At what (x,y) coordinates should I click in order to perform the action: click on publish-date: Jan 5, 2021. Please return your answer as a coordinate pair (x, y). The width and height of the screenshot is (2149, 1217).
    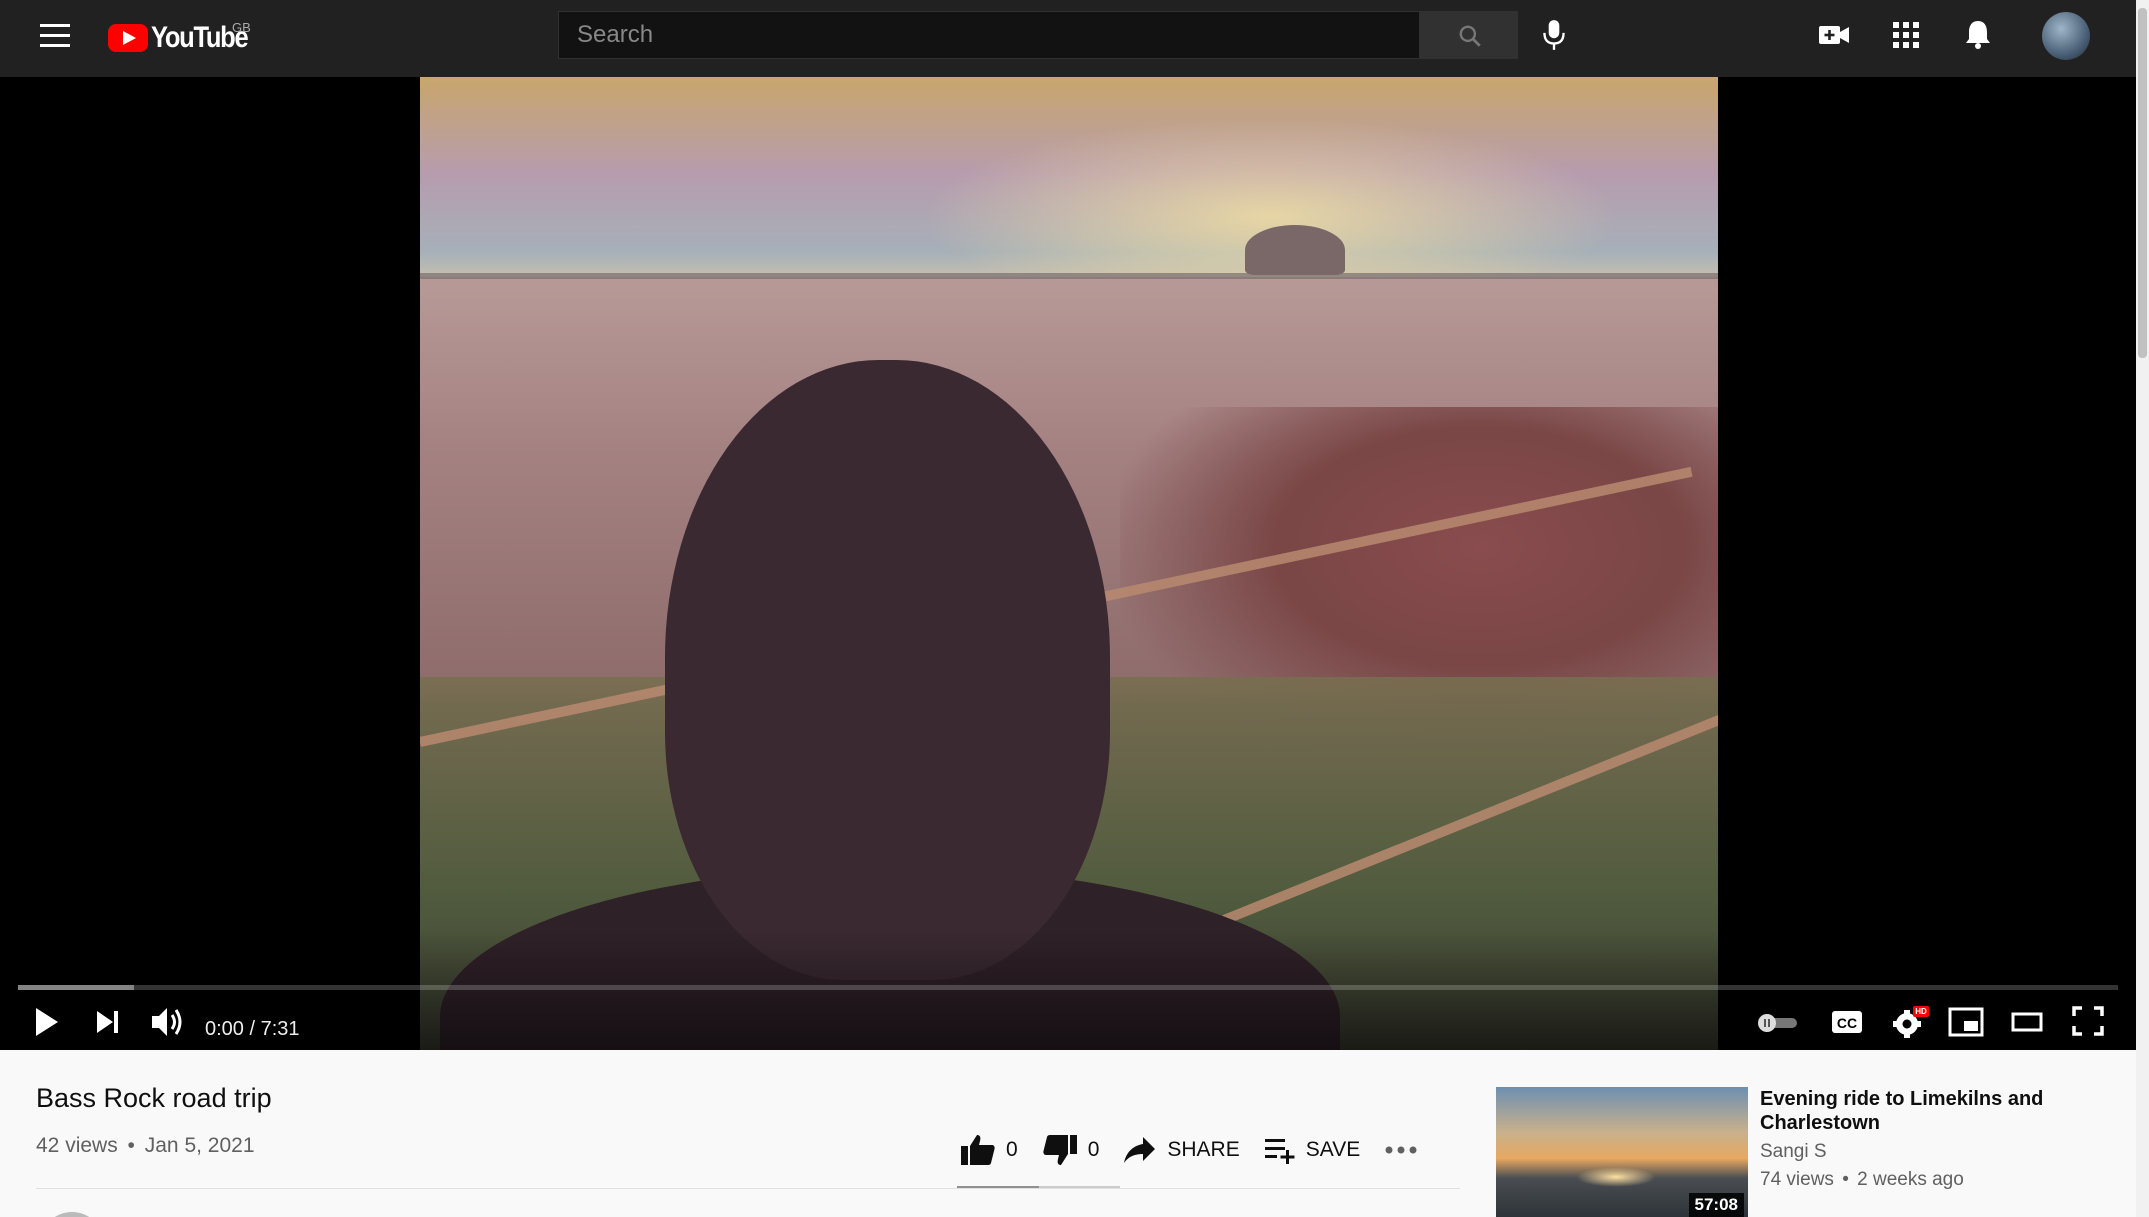
    Looking at the image, I should click on (199, 1145).